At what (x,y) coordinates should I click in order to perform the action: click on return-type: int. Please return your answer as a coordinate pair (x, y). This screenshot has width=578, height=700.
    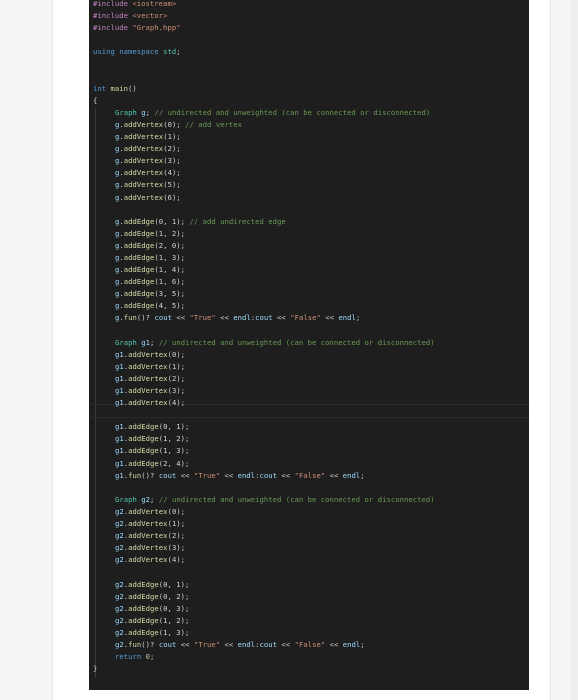
    Looking at the image, I should click on (100, 88).